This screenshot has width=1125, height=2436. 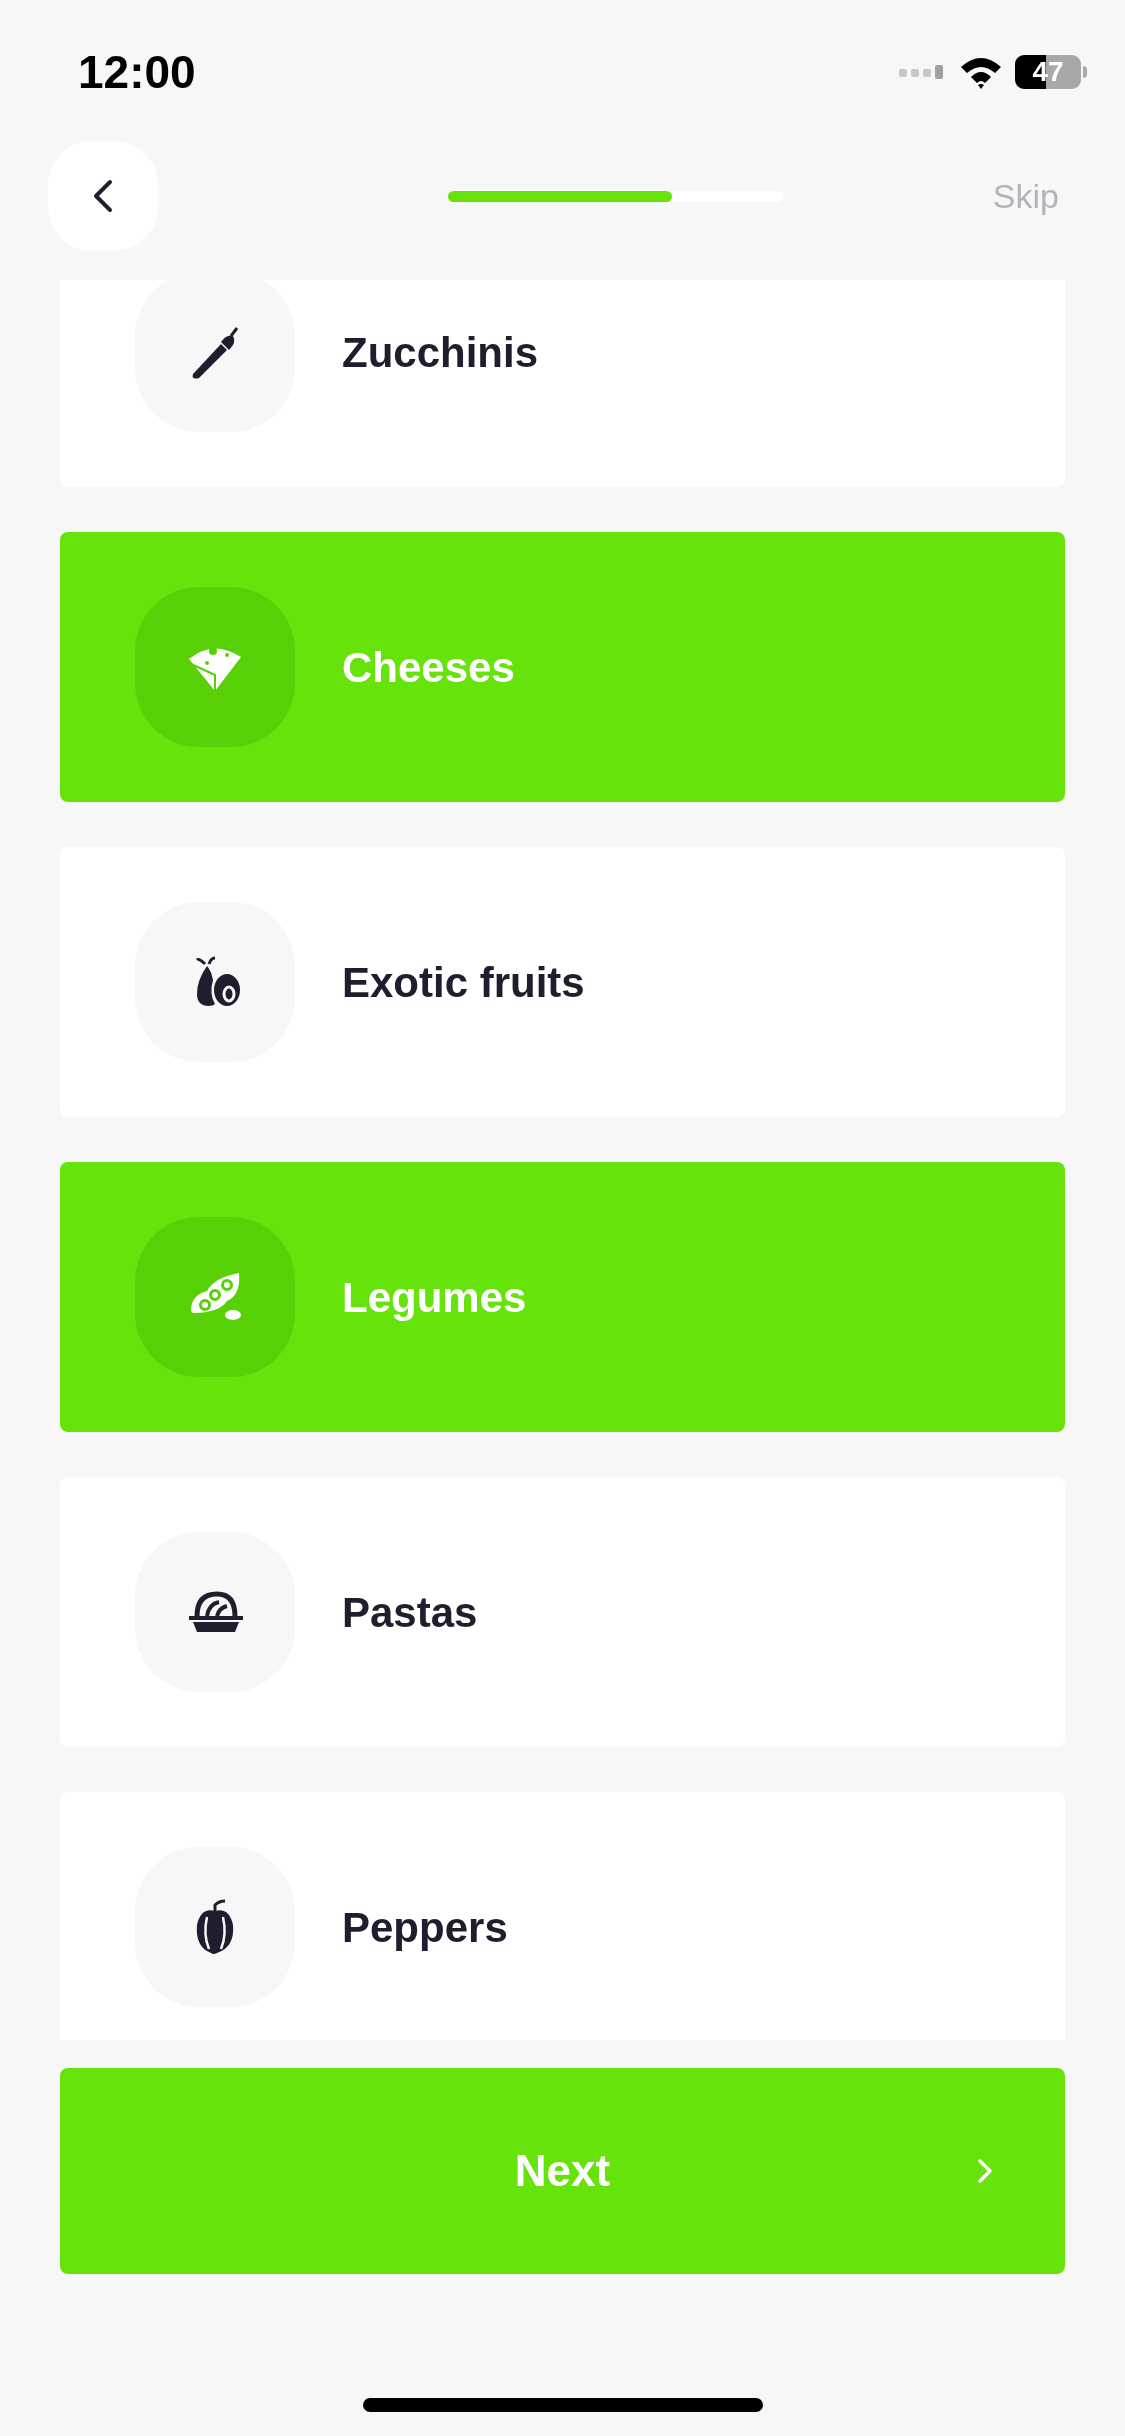 I want to click on category-option: Pastas, so click(x=562, y=1612).